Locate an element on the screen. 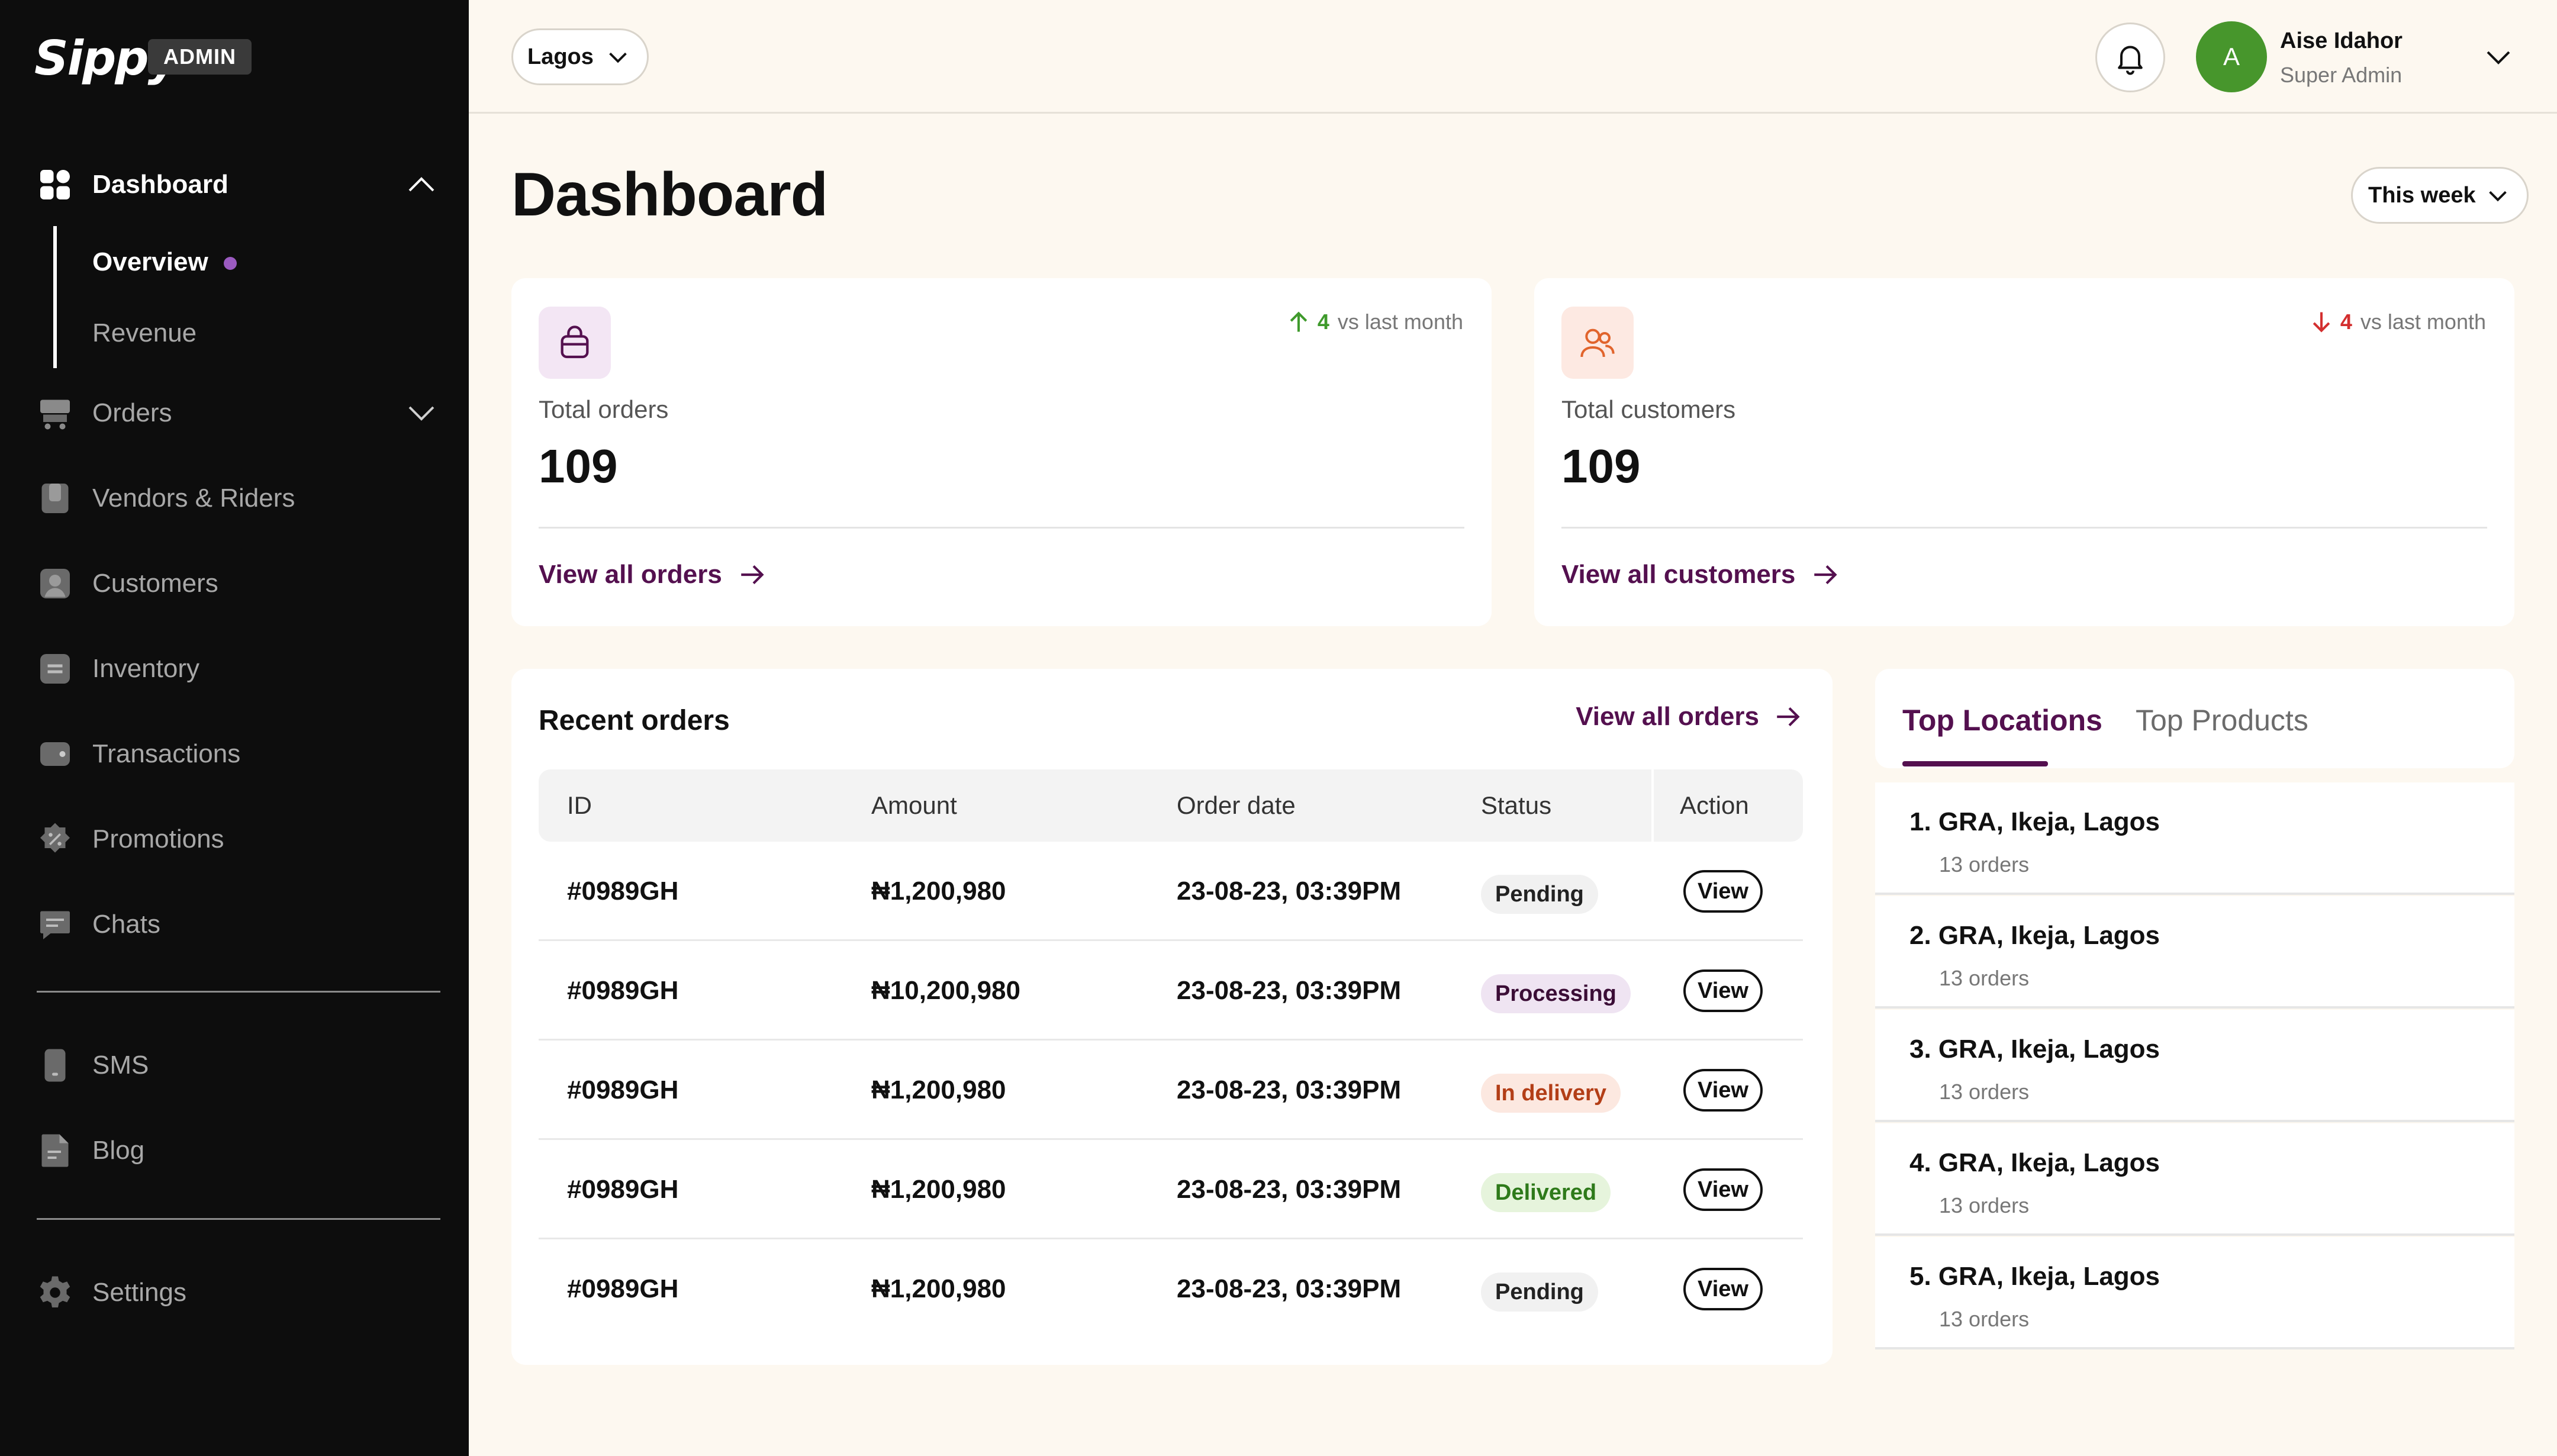  sidebar-item-transactions: Transactions is located at coordinates (238, 754).